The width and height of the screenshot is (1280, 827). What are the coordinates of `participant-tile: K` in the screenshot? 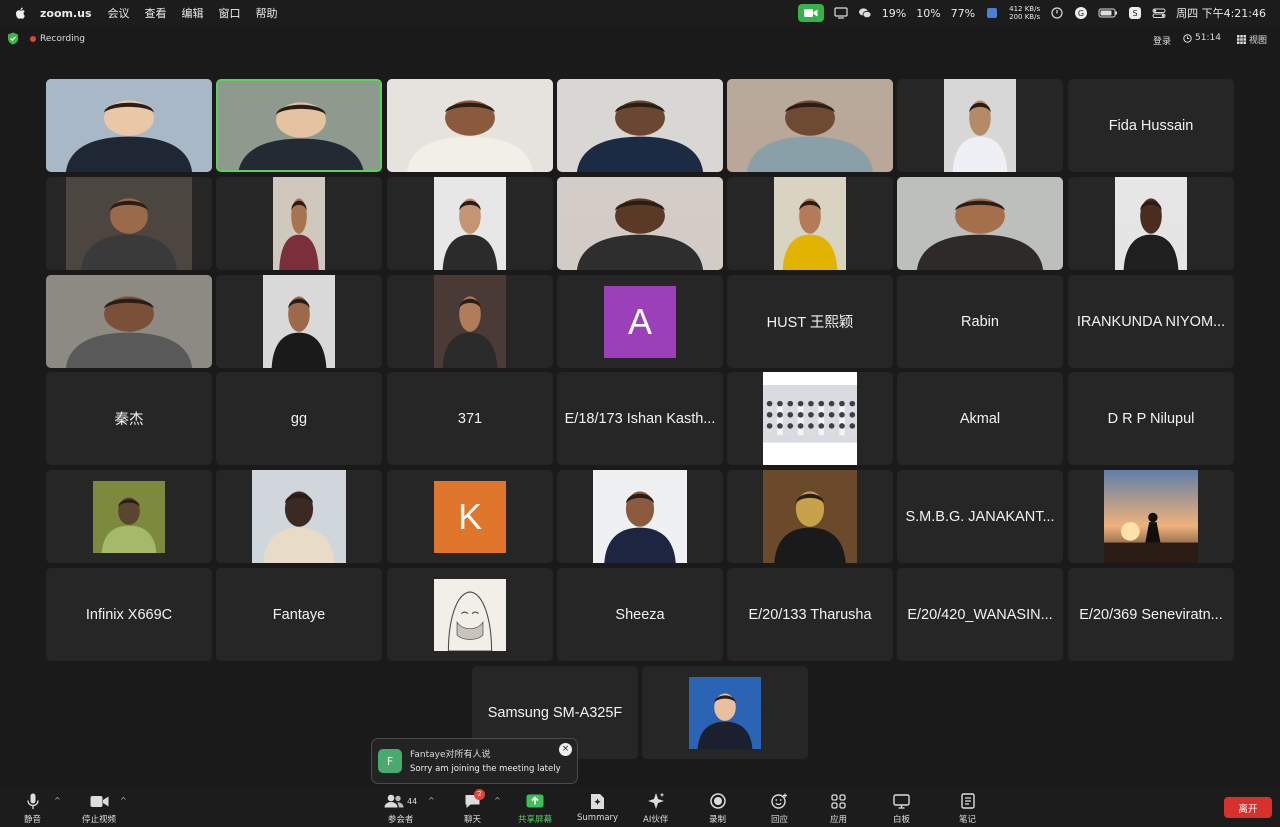 It's located at (470, 516).